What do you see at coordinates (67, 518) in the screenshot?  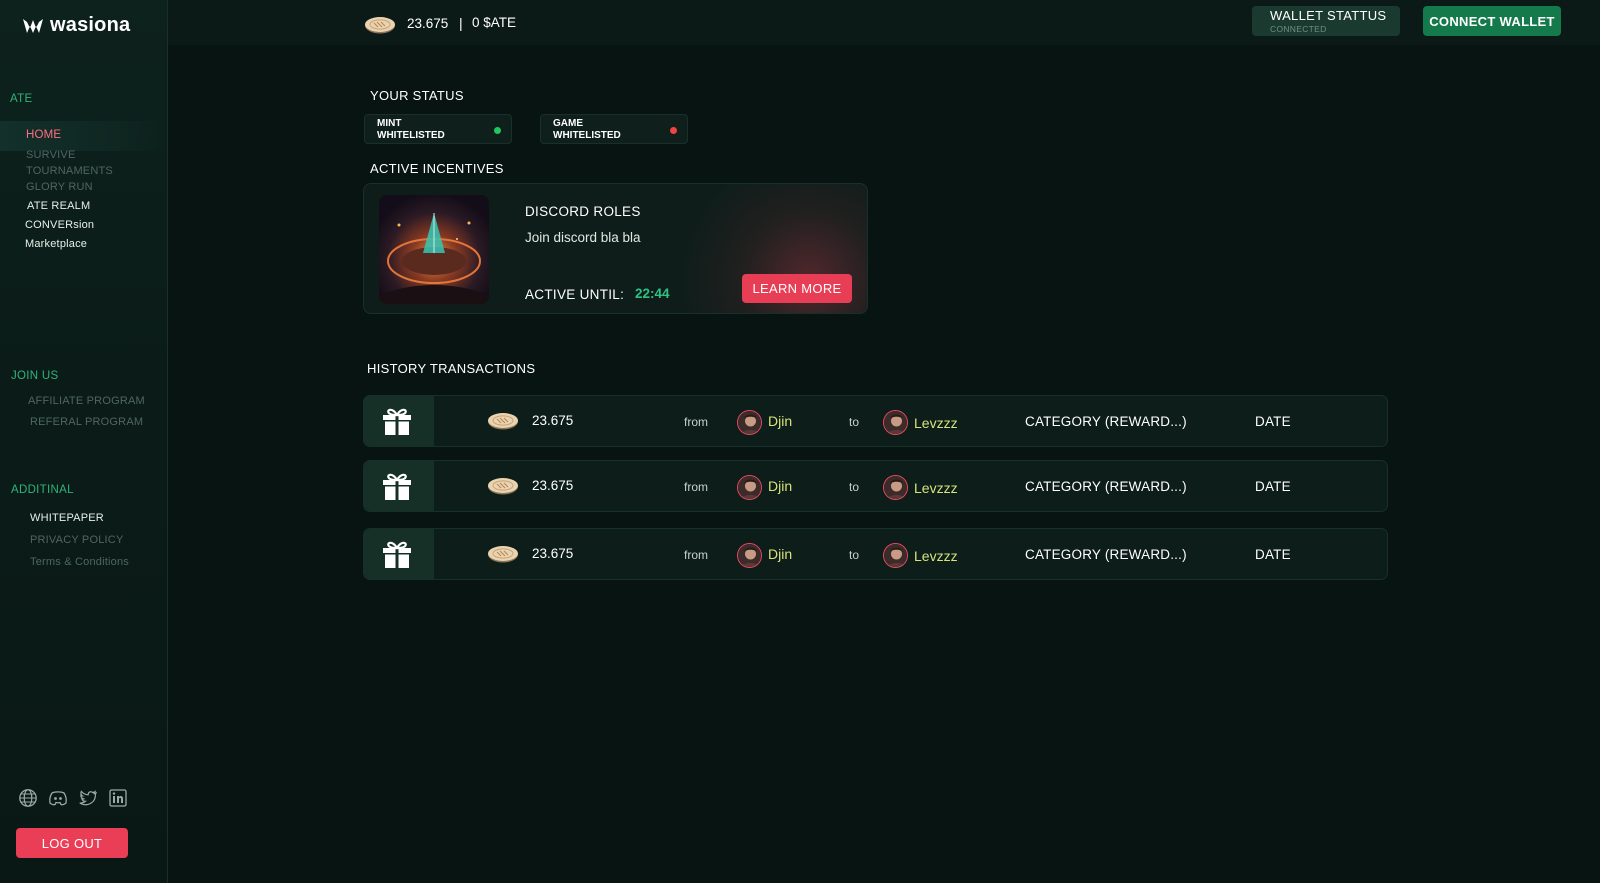 I see `sidebar-item-whitepaper: WHITEPAPER` at bounding box center [67, 518].